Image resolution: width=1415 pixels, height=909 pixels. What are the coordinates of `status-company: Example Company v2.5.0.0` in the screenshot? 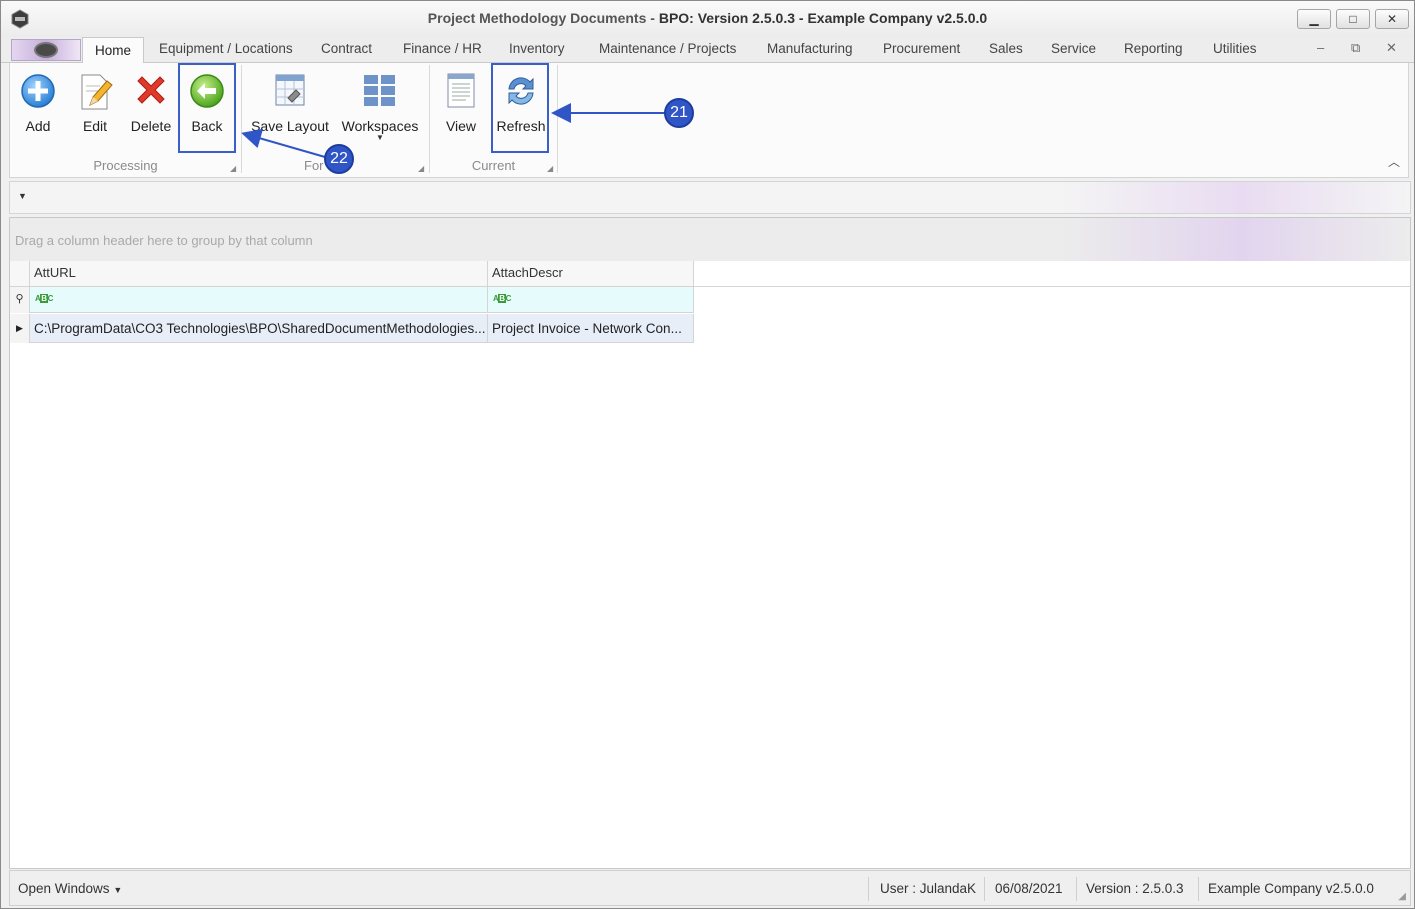 It's located at (1291, 888).